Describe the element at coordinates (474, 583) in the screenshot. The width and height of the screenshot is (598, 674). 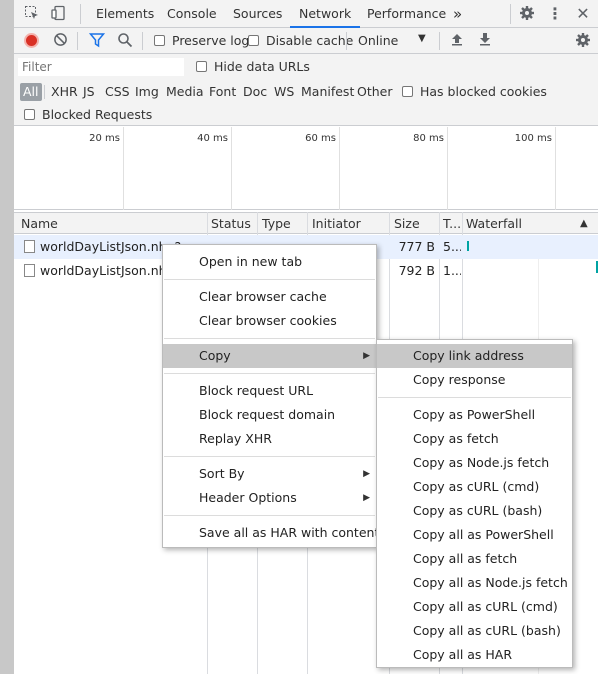
I see `menu-copy-all-as-nodejs-fetch: Copy all as Node.js fetch` at that location.